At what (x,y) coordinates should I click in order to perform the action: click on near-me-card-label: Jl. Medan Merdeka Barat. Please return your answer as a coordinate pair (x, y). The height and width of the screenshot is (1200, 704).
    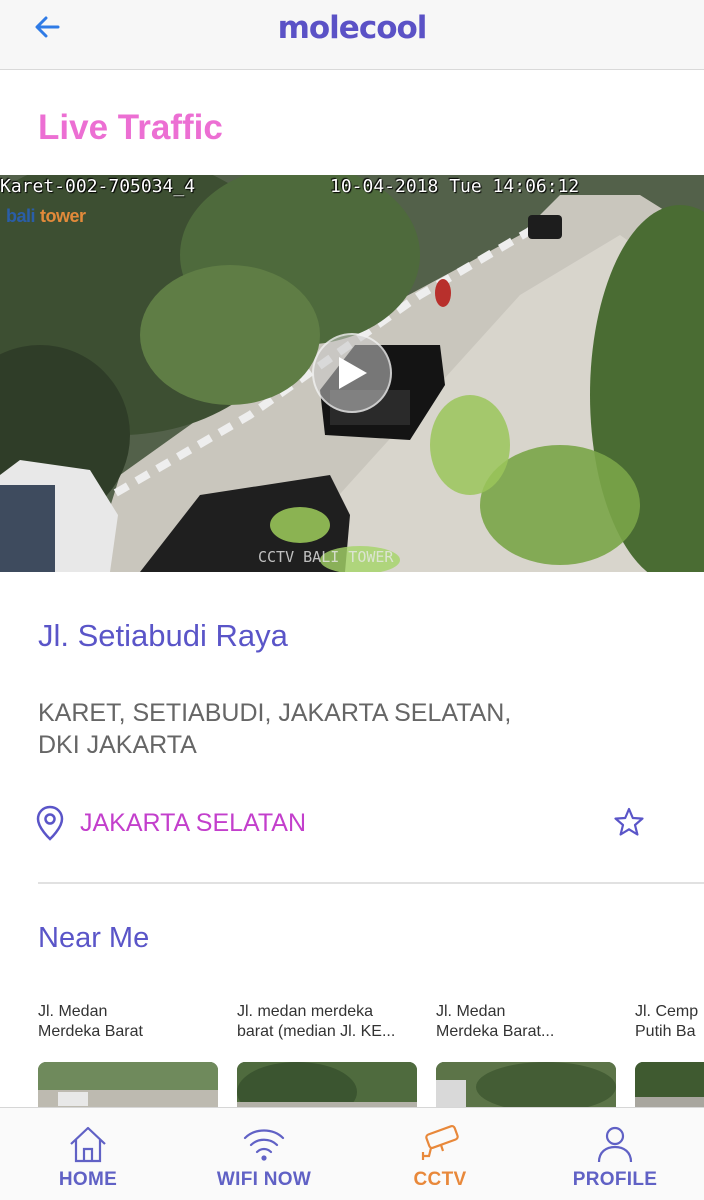
    Looking at the image, I should click on (90, 1021).